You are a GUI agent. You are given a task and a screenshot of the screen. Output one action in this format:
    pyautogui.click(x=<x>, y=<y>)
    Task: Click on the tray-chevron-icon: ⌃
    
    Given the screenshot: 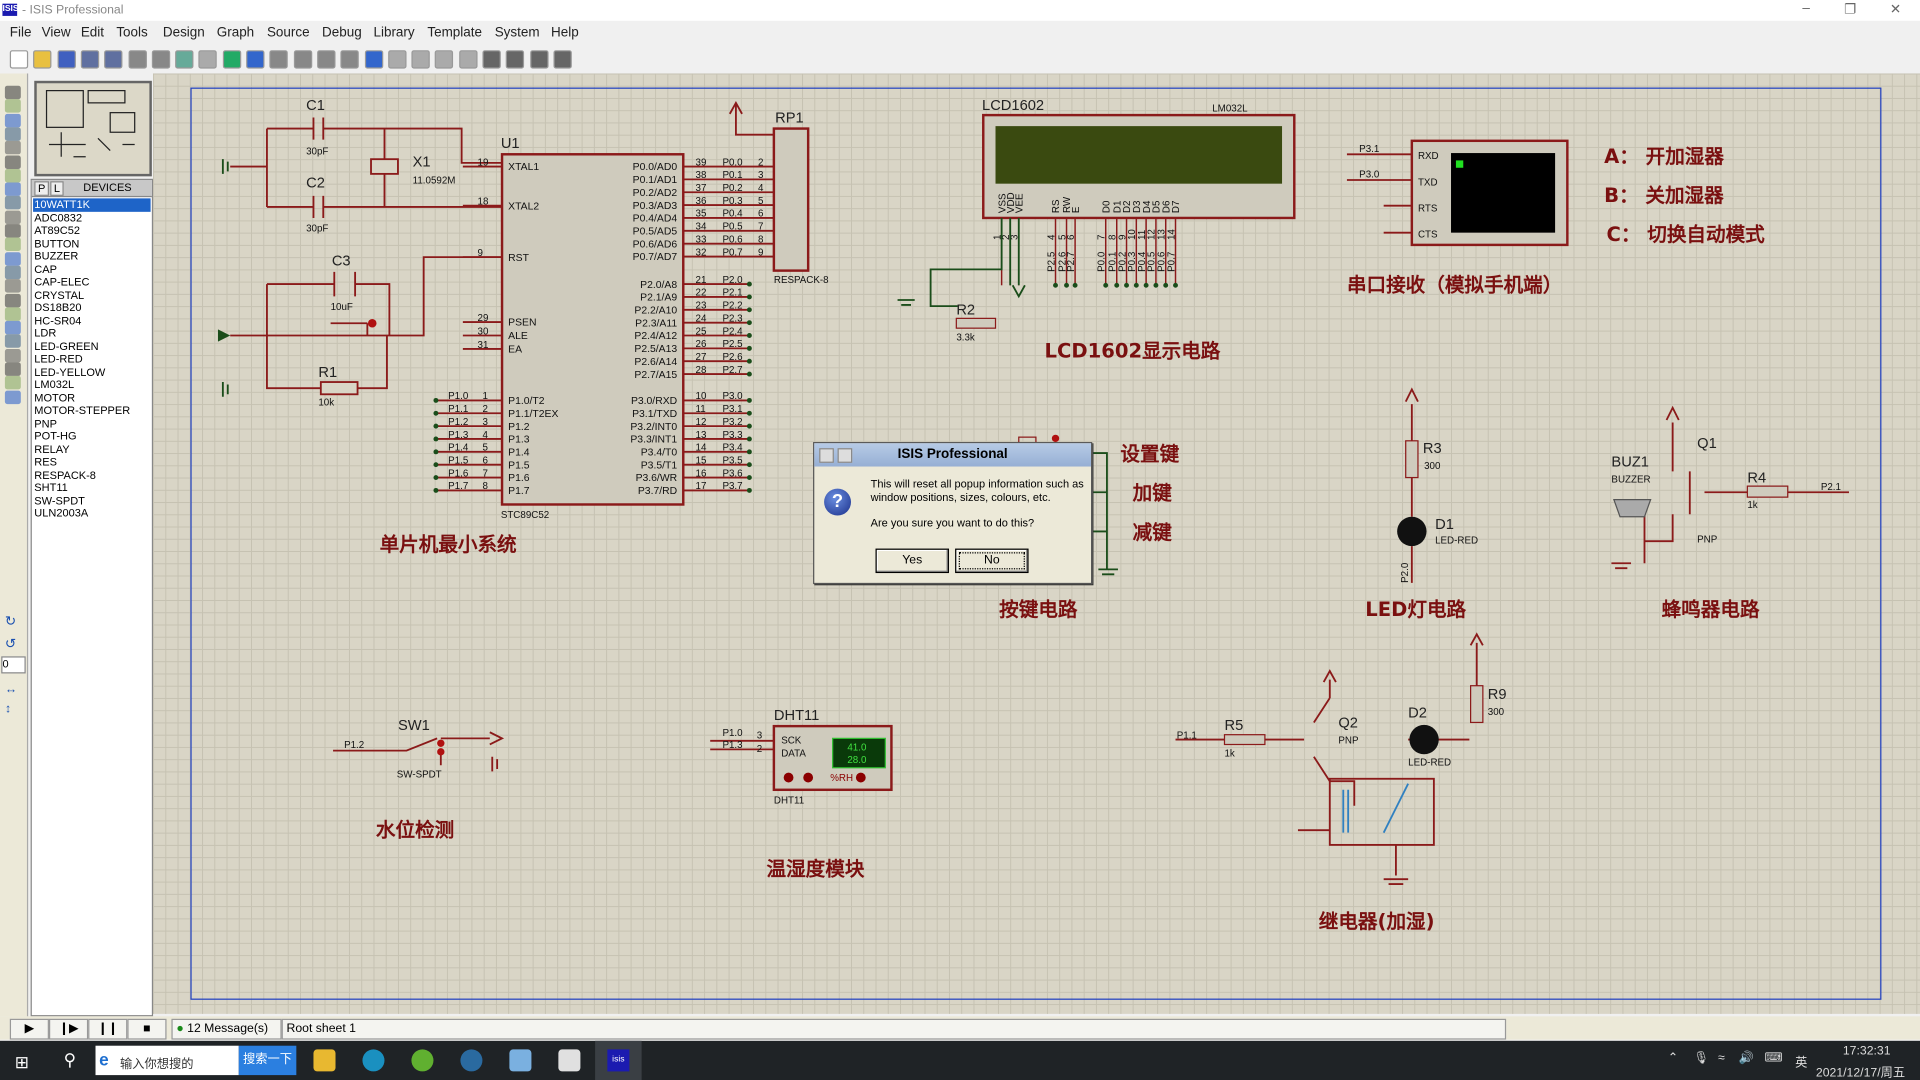 What is the action you would take?
    pyautogui.click(x=1673, y=1058)
    